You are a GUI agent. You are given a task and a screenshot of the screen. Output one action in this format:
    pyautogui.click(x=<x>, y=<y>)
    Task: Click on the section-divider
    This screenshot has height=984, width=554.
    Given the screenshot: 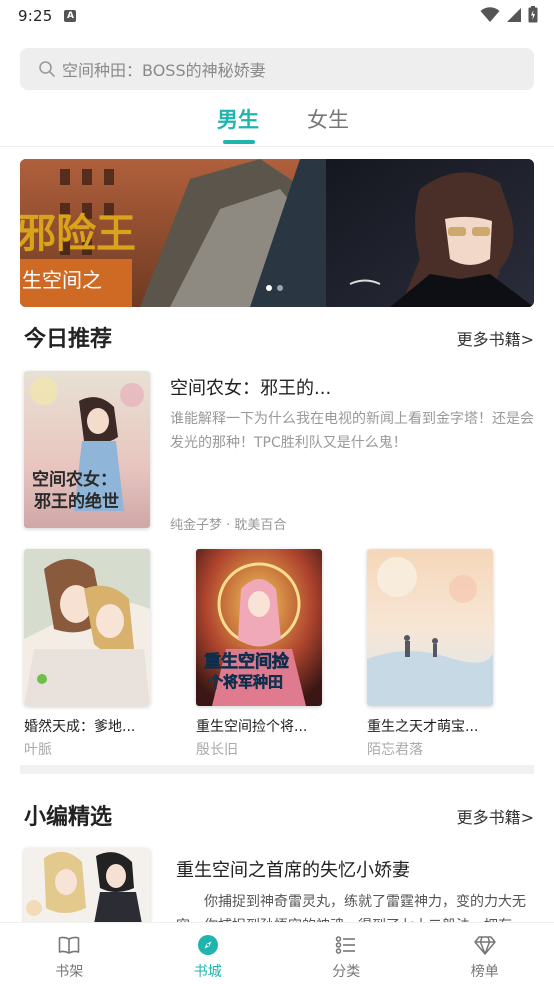 What is the action you would take?
    pyautogui.click(x=277, y=769)
    